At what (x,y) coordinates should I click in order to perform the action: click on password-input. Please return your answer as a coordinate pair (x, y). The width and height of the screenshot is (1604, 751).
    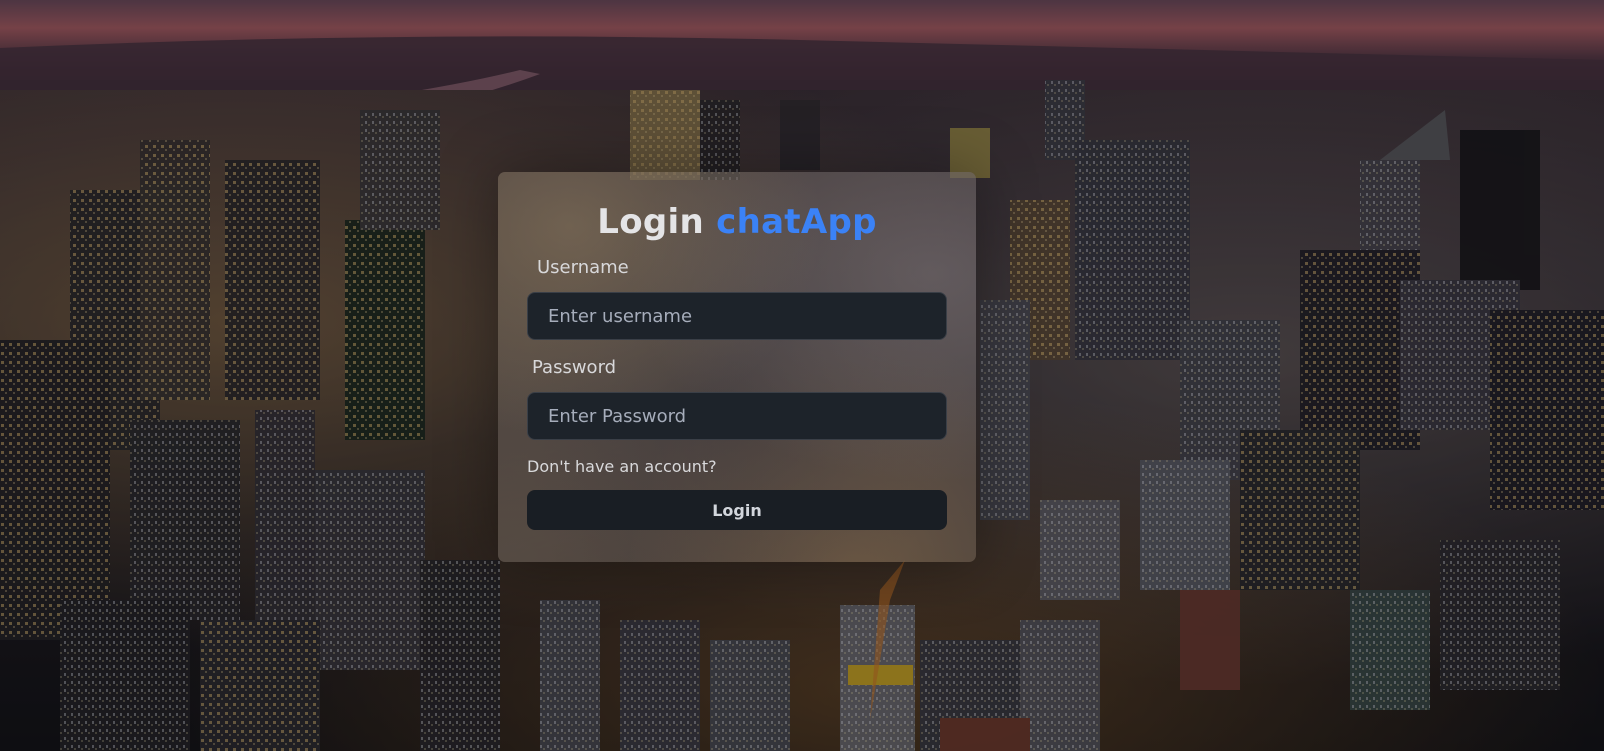
    Looking at the image, I should click on (737, 416).